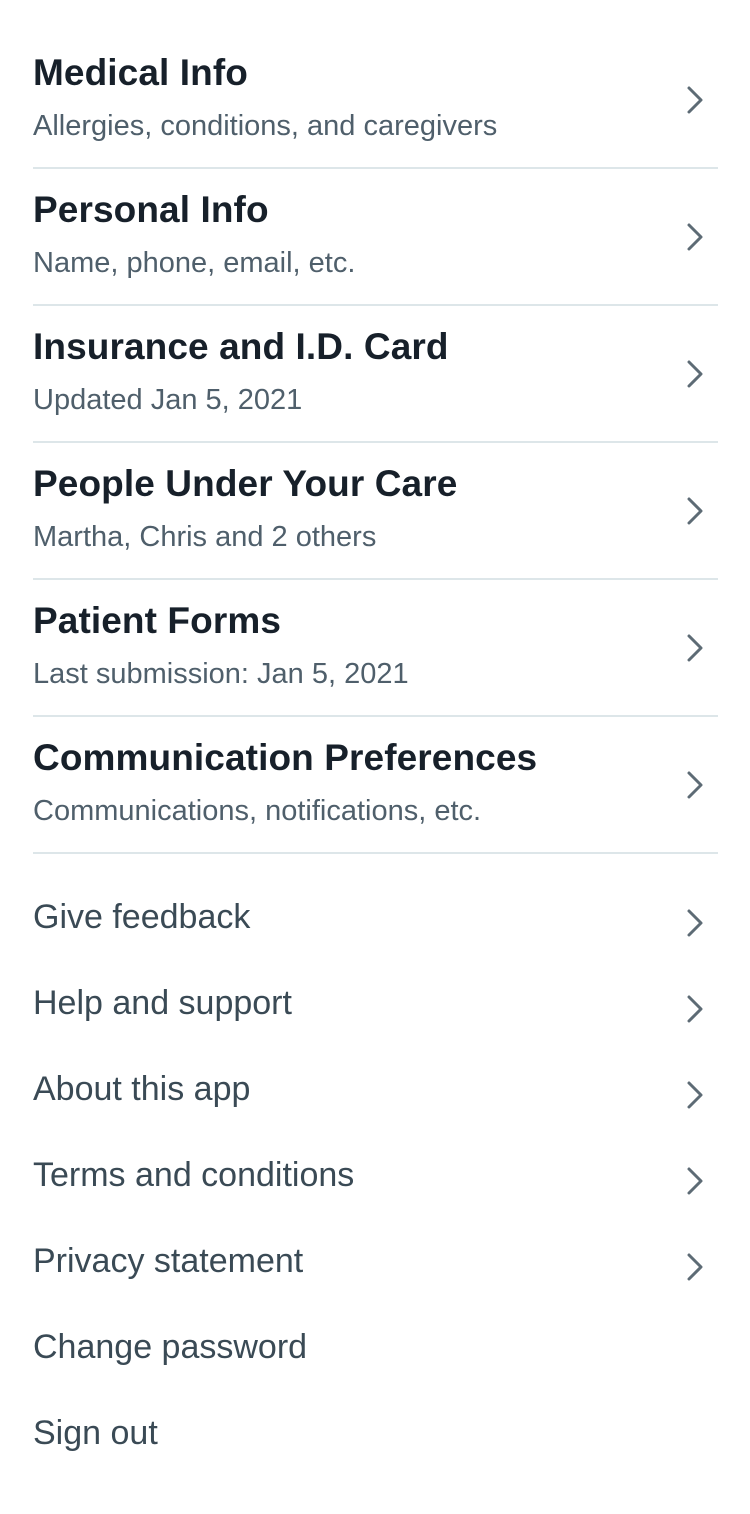  I want to click on menu-item-title: Personal Info, so click(151, 209).